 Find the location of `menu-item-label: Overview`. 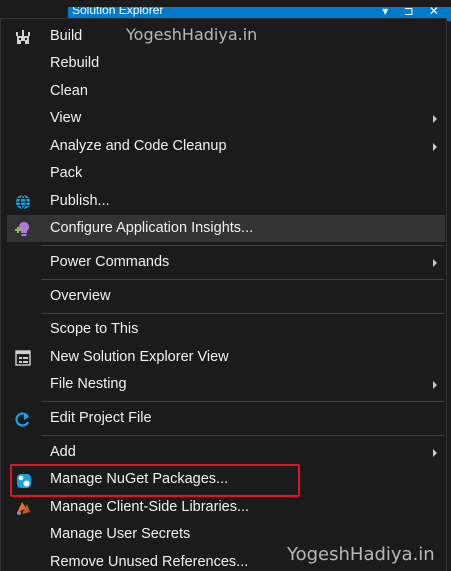

menu-item-label: Overview is located at coordinates (80, 296).